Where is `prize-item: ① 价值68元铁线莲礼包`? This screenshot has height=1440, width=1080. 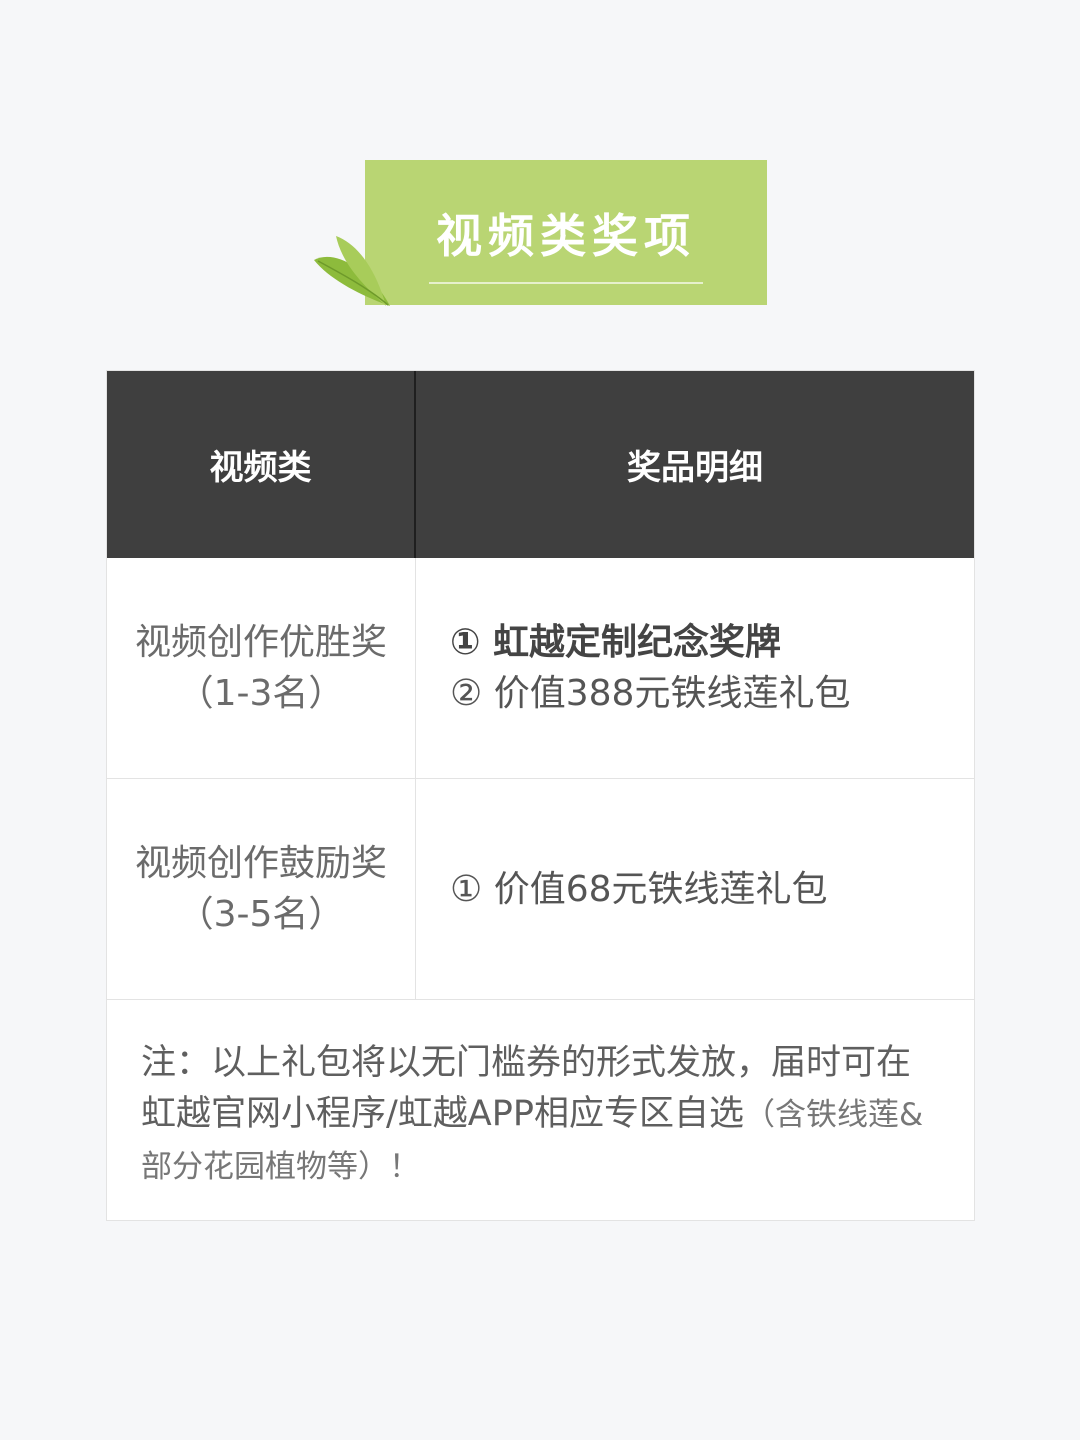 prize-item: ① 价值68元铁线莲礼包 is located at coordinates (639, 889).